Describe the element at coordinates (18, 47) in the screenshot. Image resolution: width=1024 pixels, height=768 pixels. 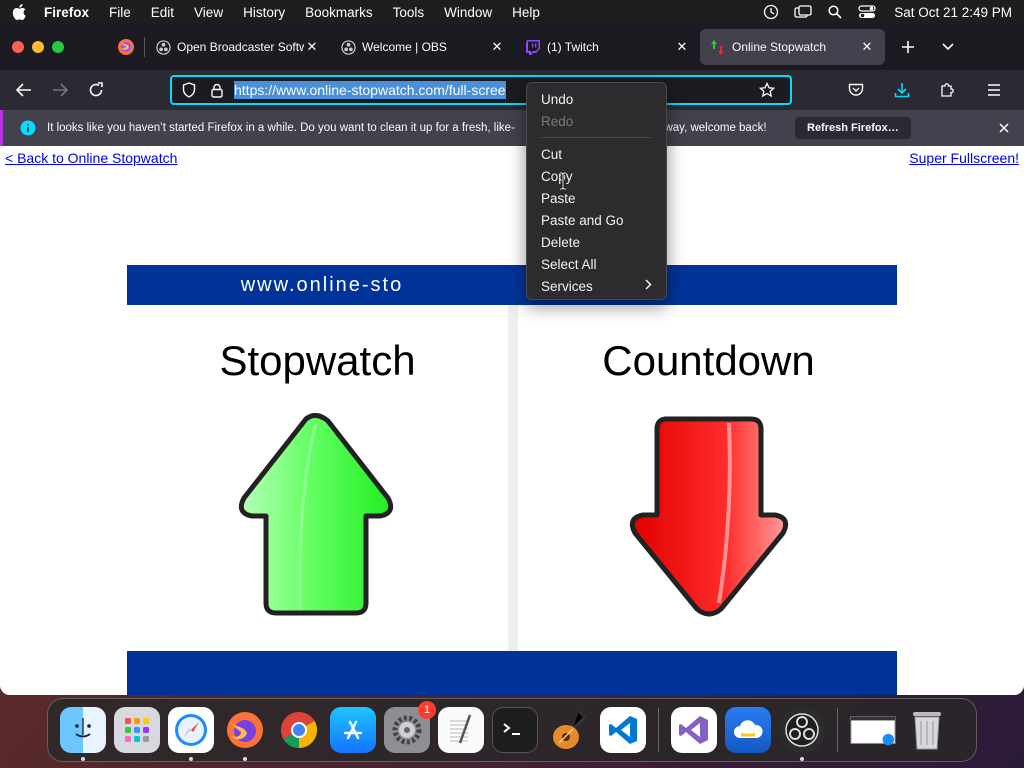
I see `close-window-button` at that location.